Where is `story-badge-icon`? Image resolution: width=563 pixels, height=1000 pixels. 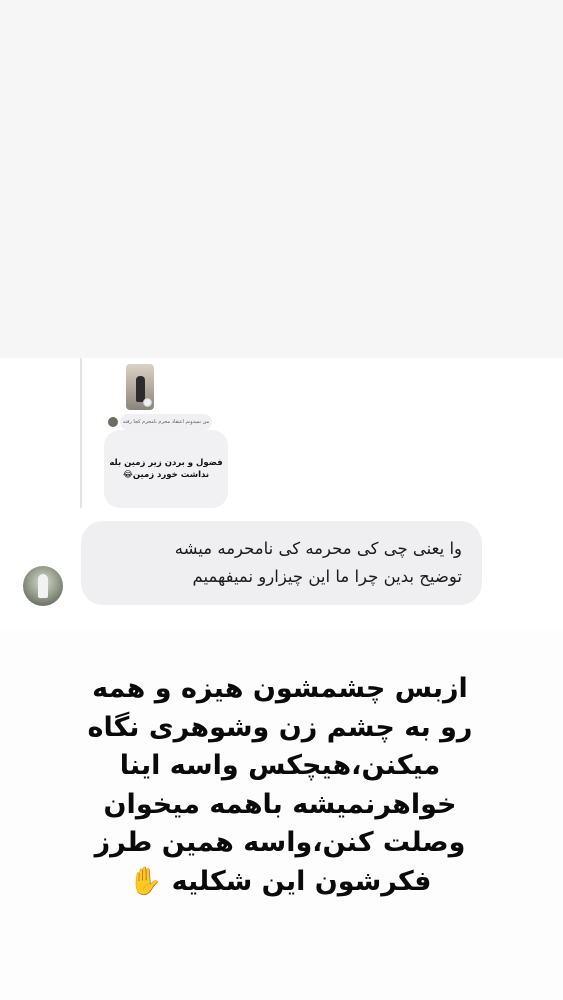 story-badge-icon is located at coordinates (147, 402).